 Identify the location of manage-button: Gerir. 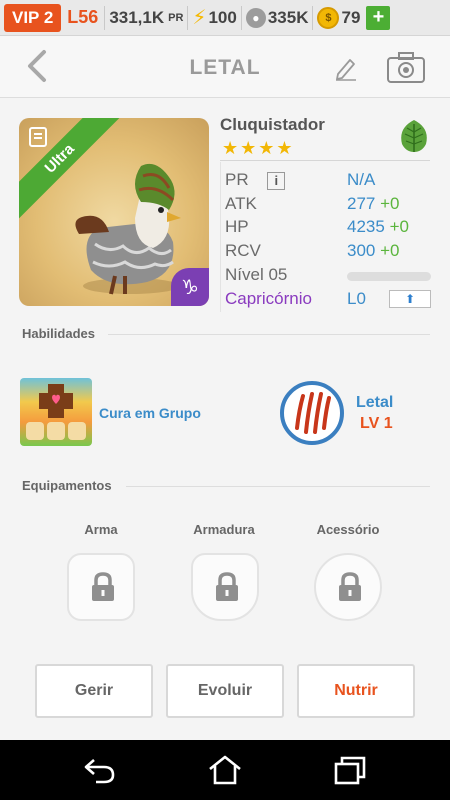
(94, 691).